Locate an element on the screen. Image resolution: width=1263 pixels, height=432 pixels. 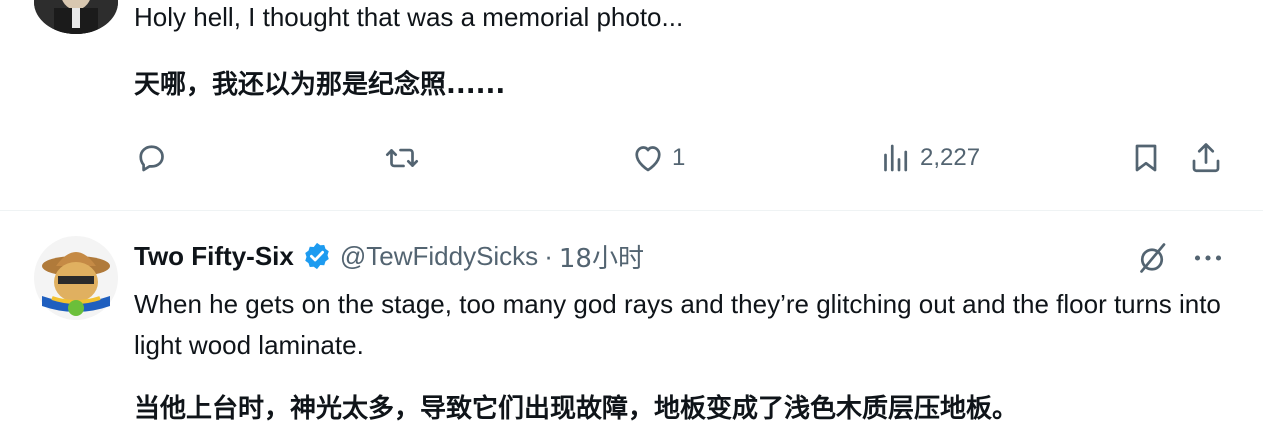
grok-button is located at coordinates (1152, 258).